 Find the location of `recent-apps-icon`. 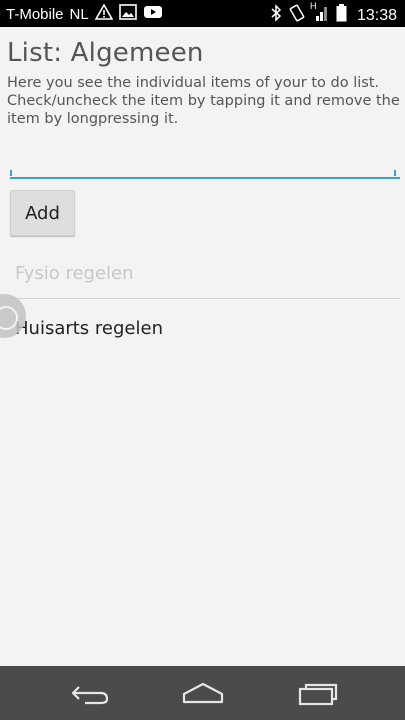

recent-apps-icon is located at coordinates (317, 693).